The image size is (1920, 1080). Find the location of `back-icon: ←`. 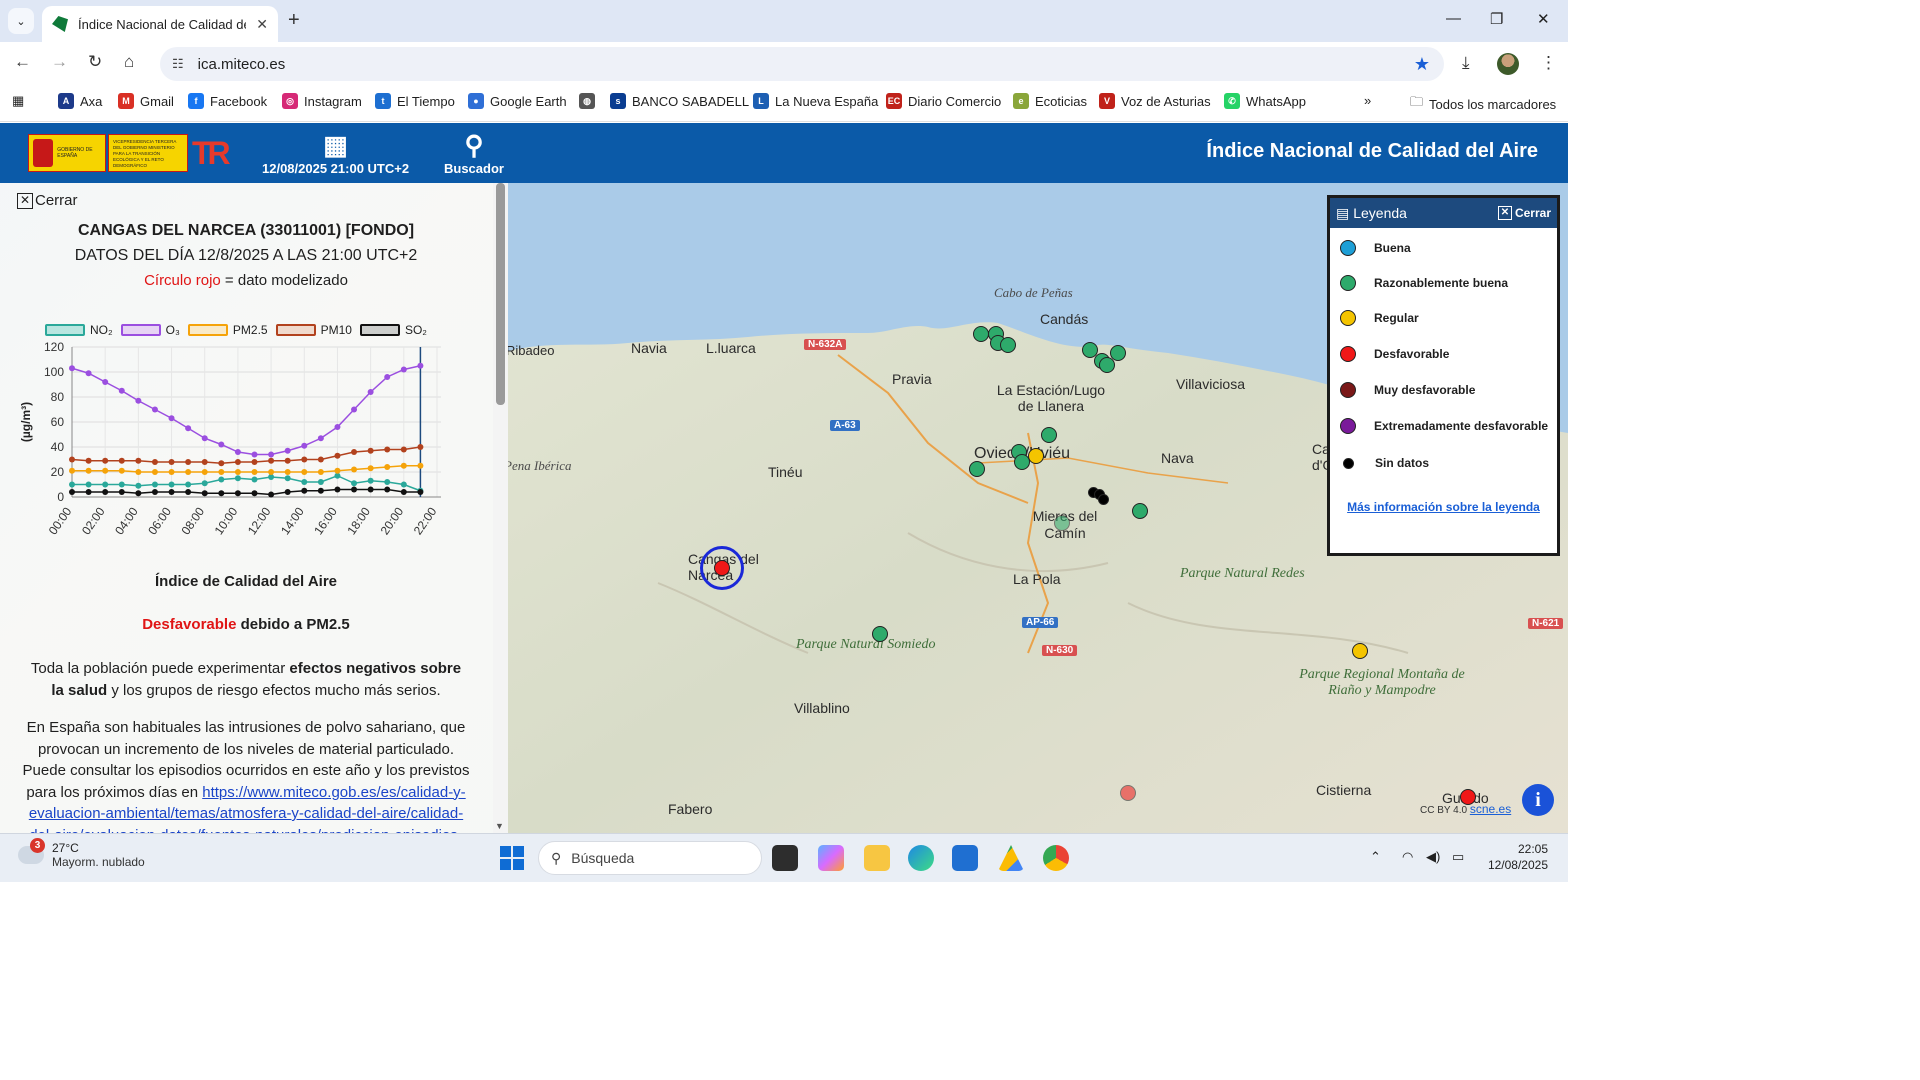

back-icon: ← is located at coordinates (22, 62).